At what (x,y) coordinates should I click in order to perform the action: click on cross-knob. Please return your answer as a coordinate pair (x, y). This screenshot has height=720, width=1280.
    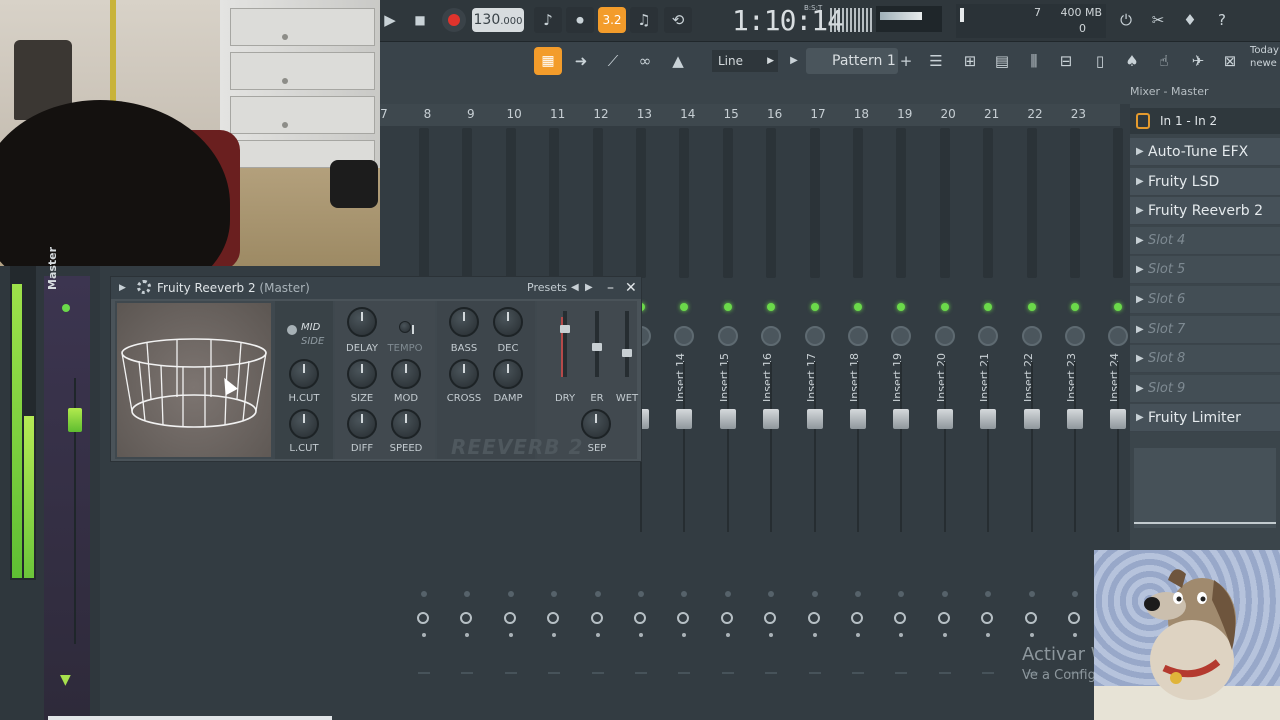
    Looking at the image, I should click on (464, 374).